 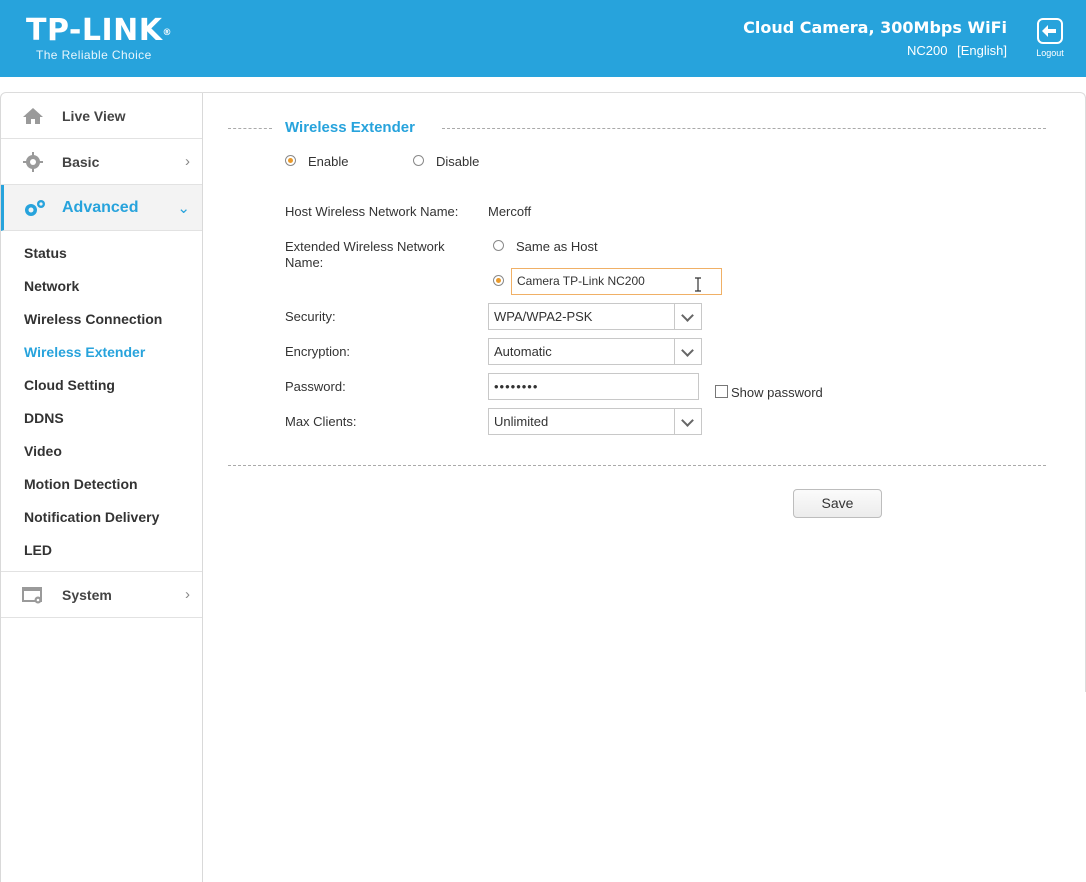 I want to click on sidebar-item-led: LED, so click(x=101, y=550).